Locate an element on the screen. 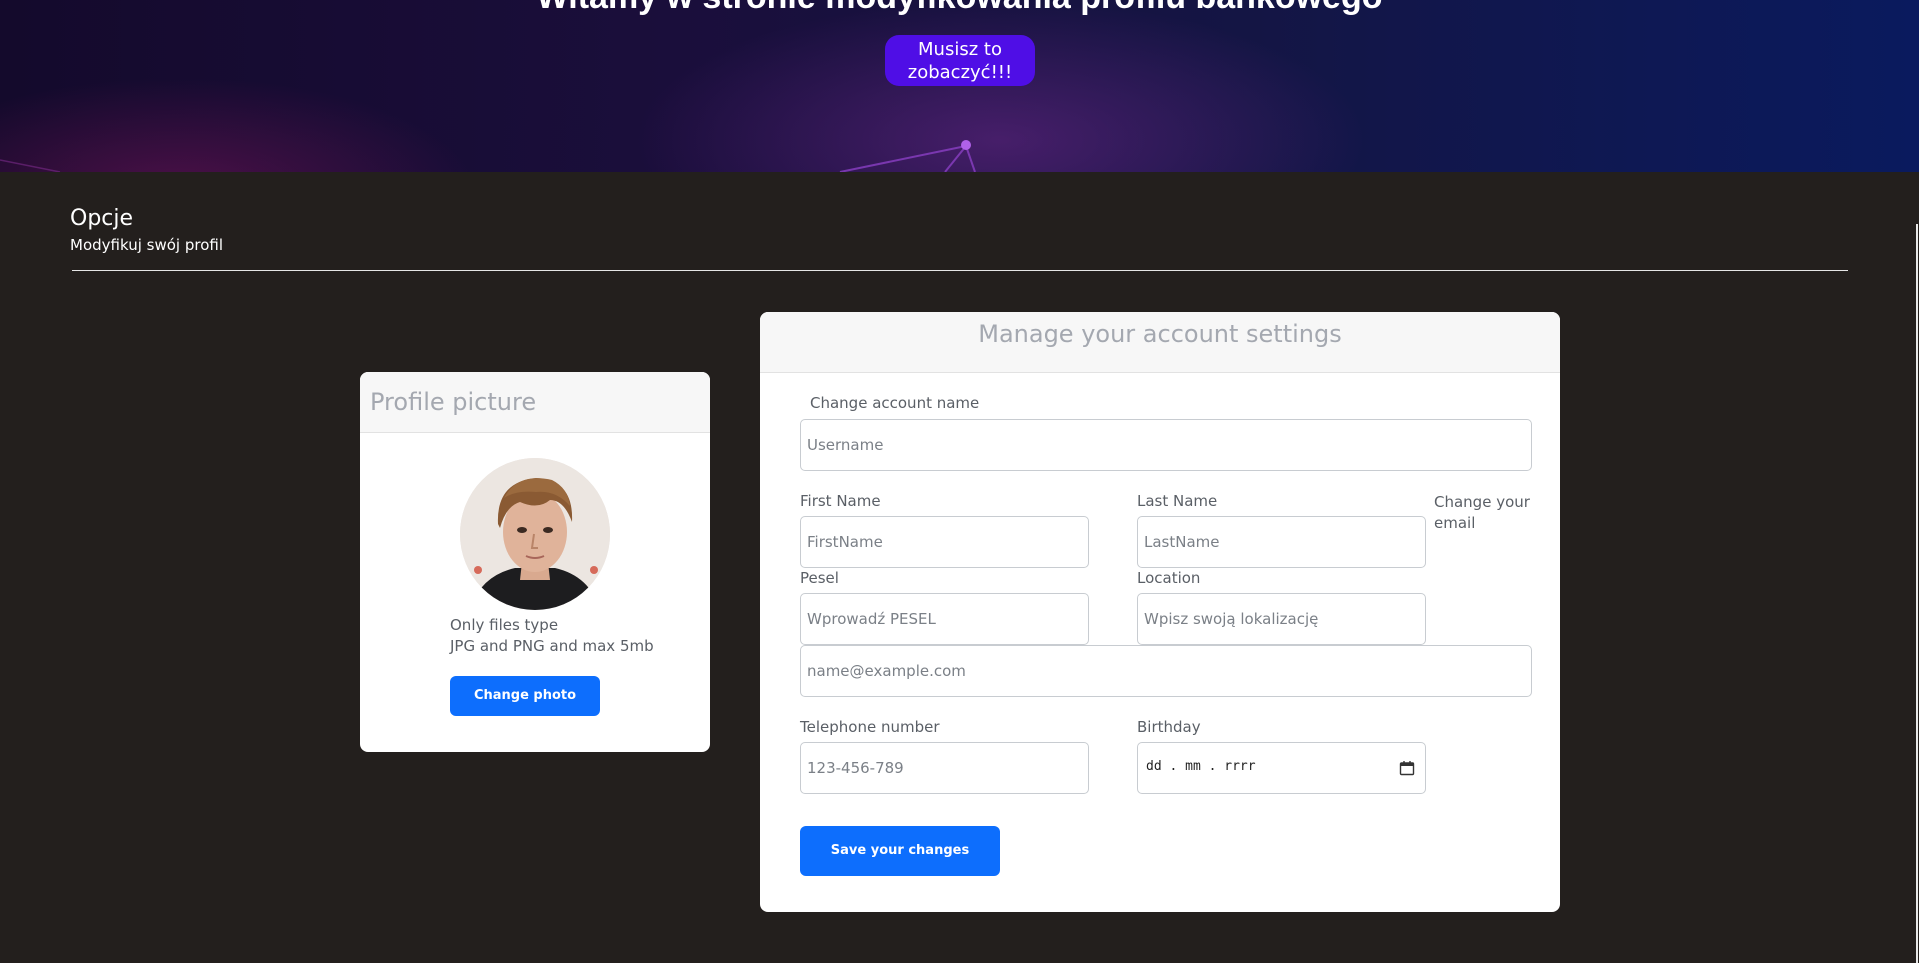 The image size is (1919, 964). last-name-input is located at coordinates (1281, 542).